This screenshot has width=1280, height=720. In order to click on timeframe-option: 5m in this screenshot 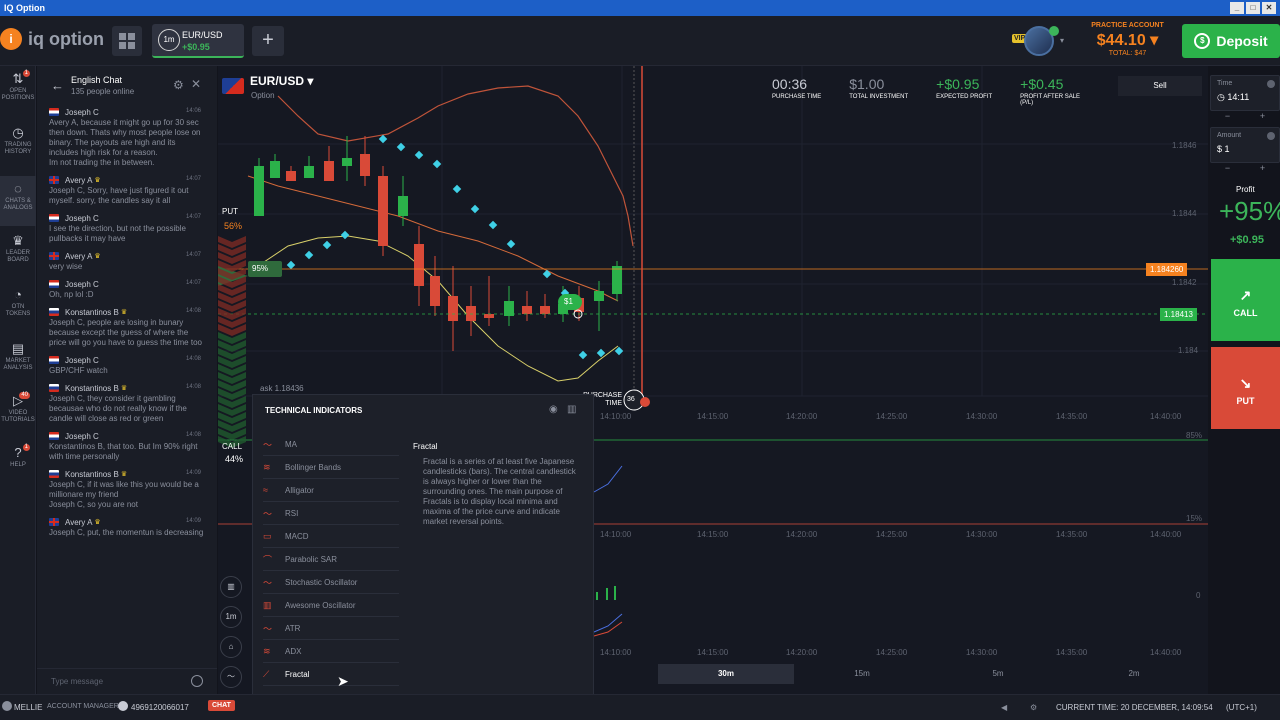, I will do `click(998, 674)`.